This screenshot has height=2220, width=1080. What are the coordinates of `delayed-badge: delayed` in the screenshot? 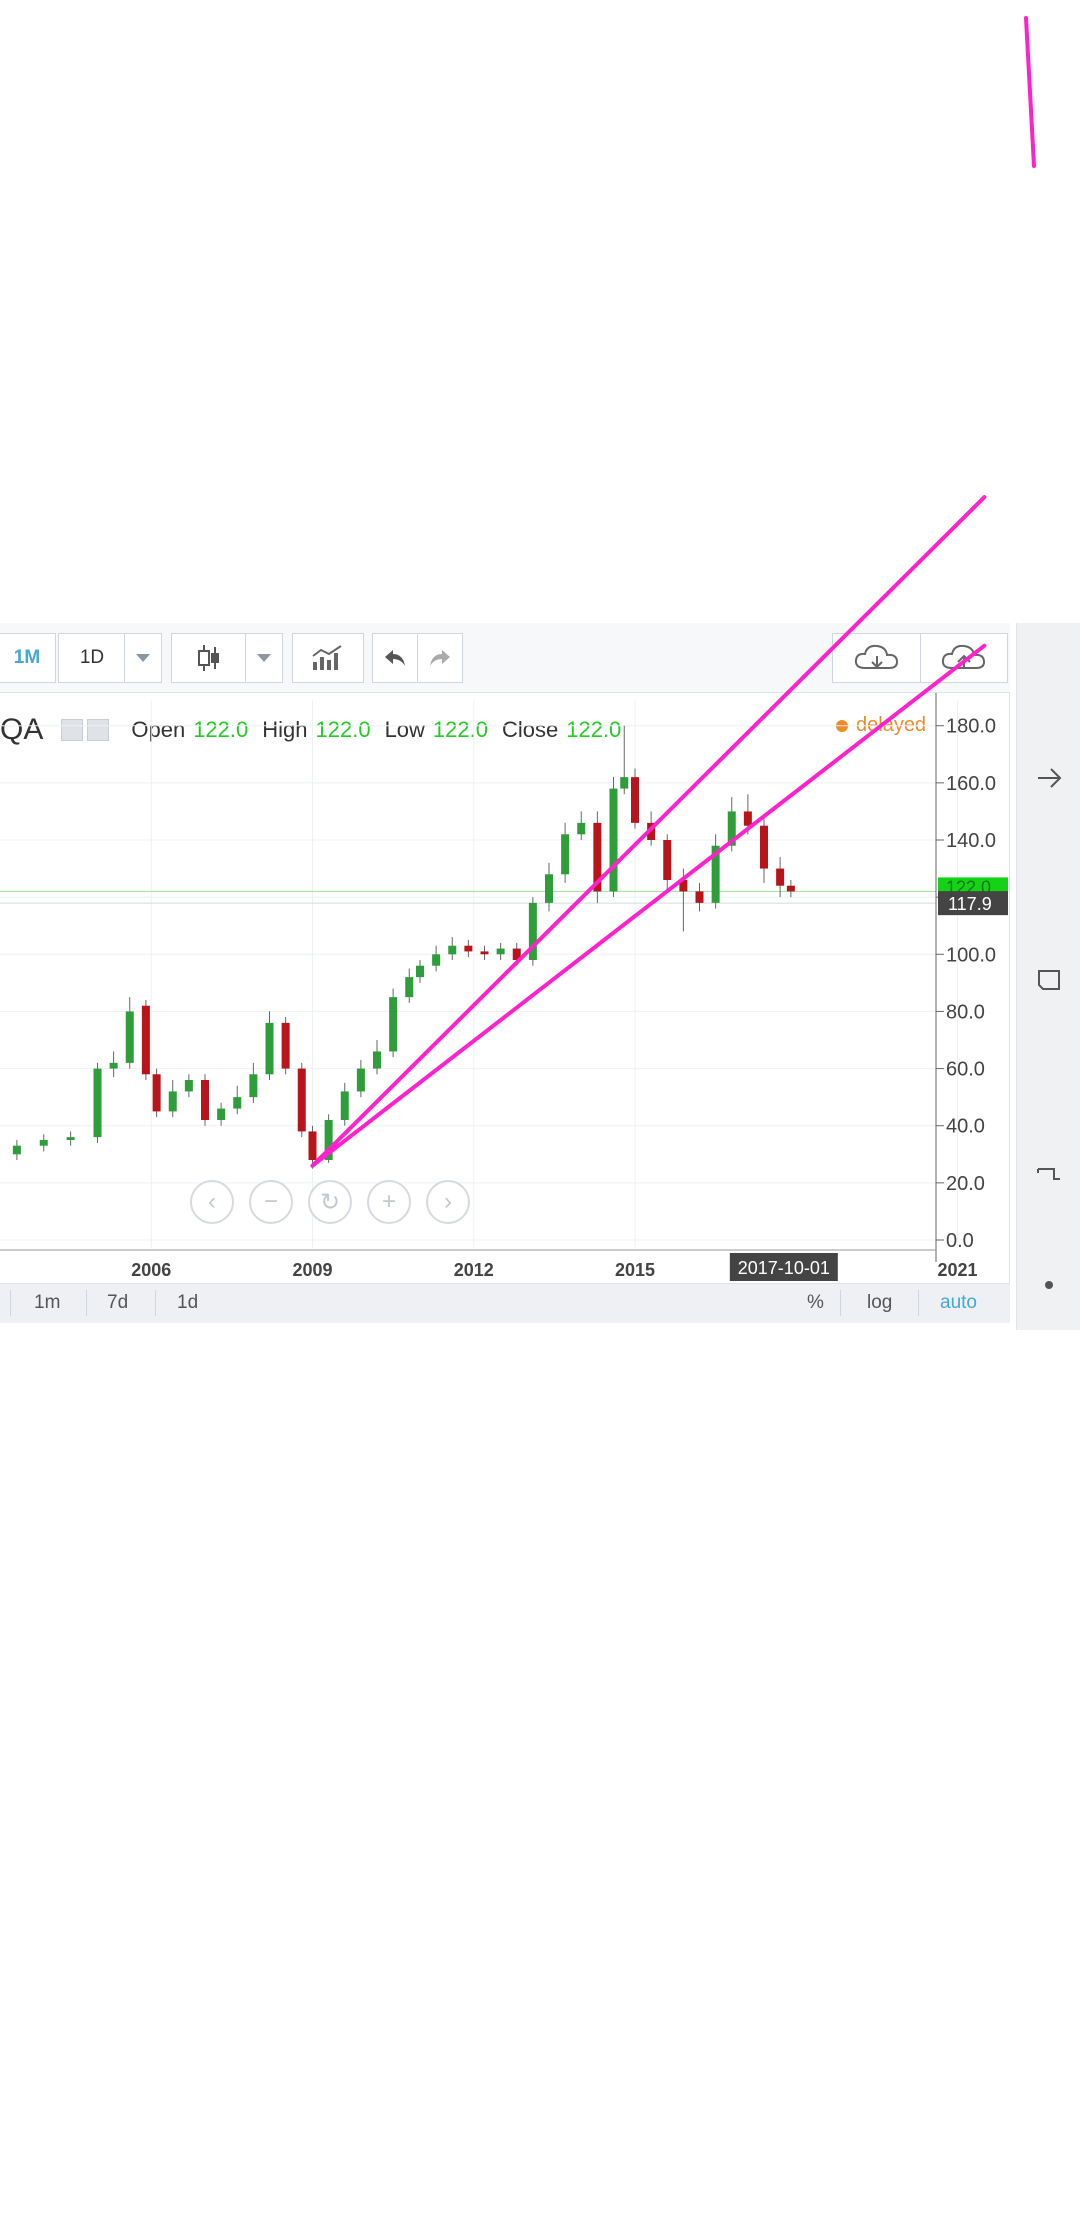 It's located at (881, 725).